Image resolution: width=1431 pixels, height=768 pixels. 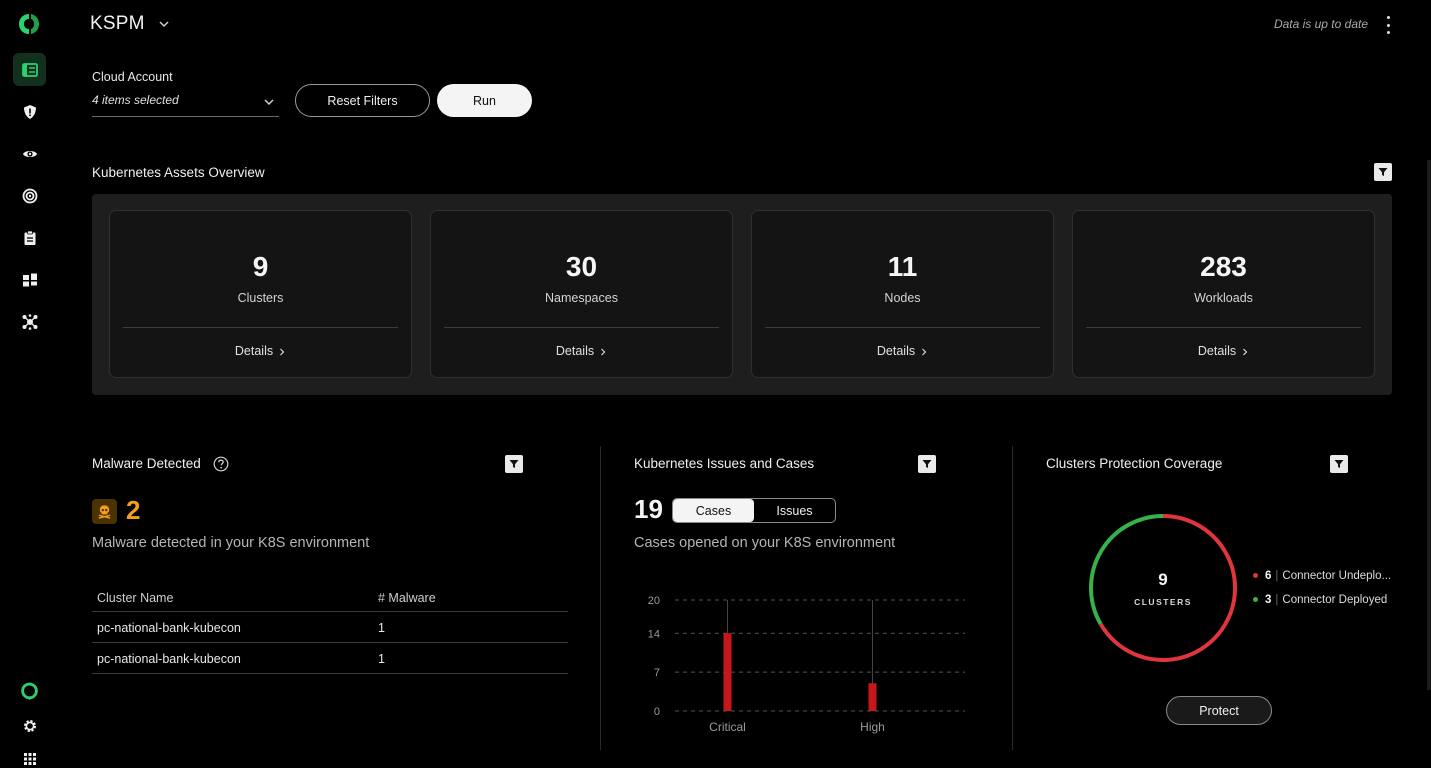 What do you see at coordinates (260, 351) in the screenshot?
I see `clusters-details-link: Details` at bounding box center [260, 351].